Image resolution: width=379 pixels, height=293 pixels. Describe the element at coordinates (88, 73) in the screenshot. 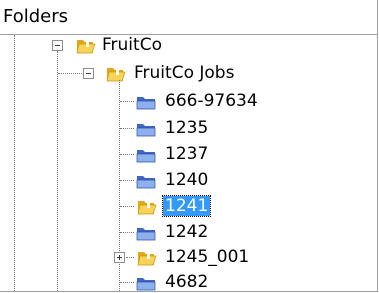

I see `fruitco-jobs-collapse-toggle` at that location.